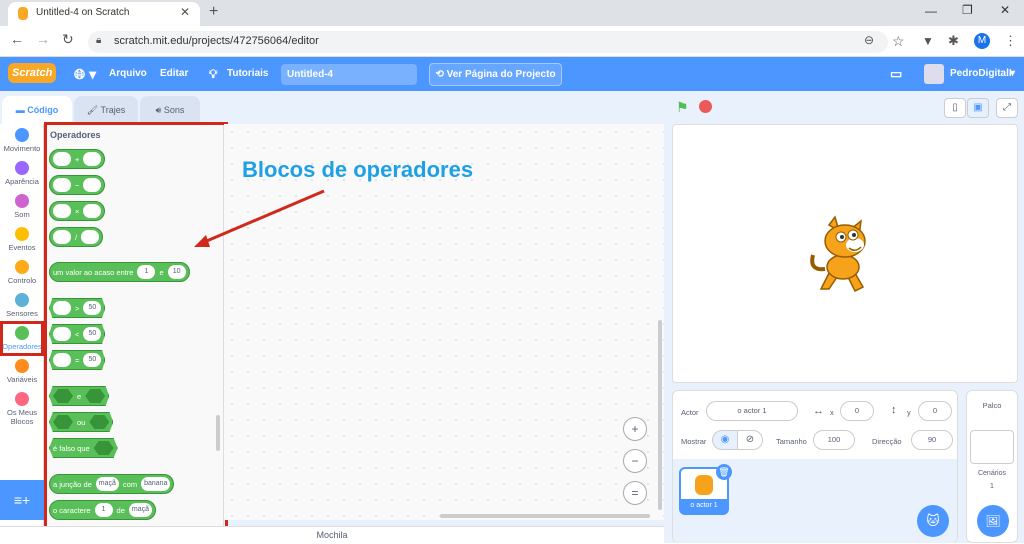 This screenshot has width=1024, height=544. I want to click on add-extension-button: ≡+, so click(22, 500).